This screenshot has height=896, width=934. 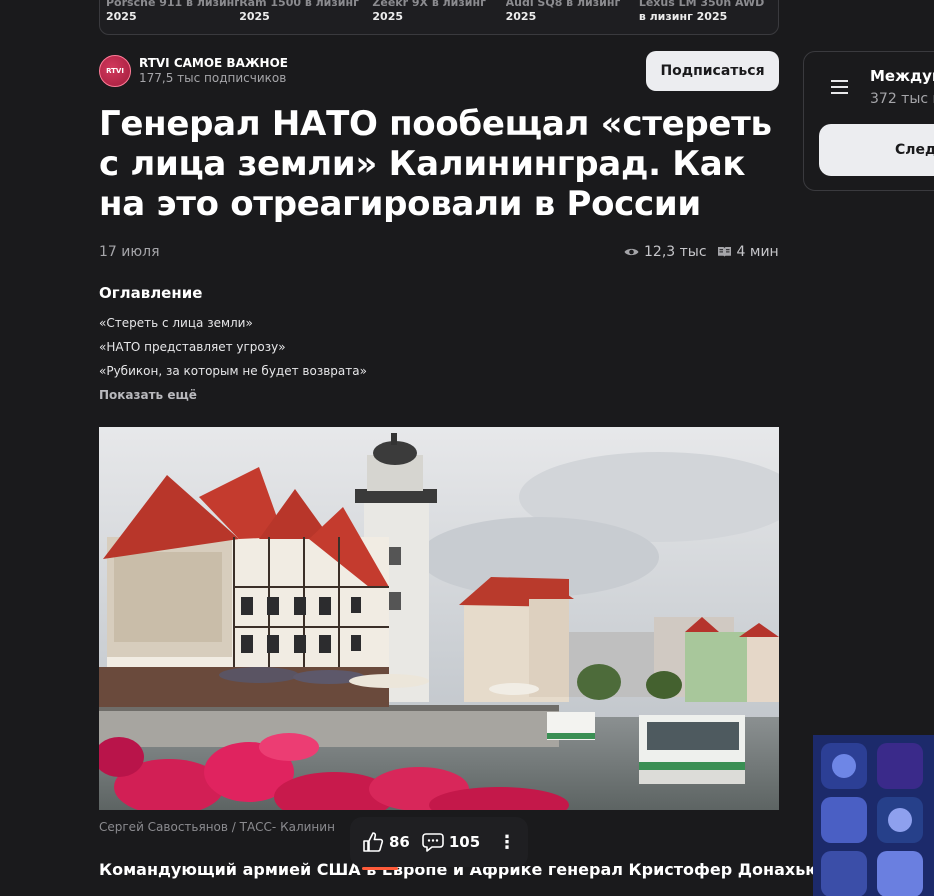 I want to click on ad-card: Zeekr 9X в лизинг 2025, so click(x=438, y=17).